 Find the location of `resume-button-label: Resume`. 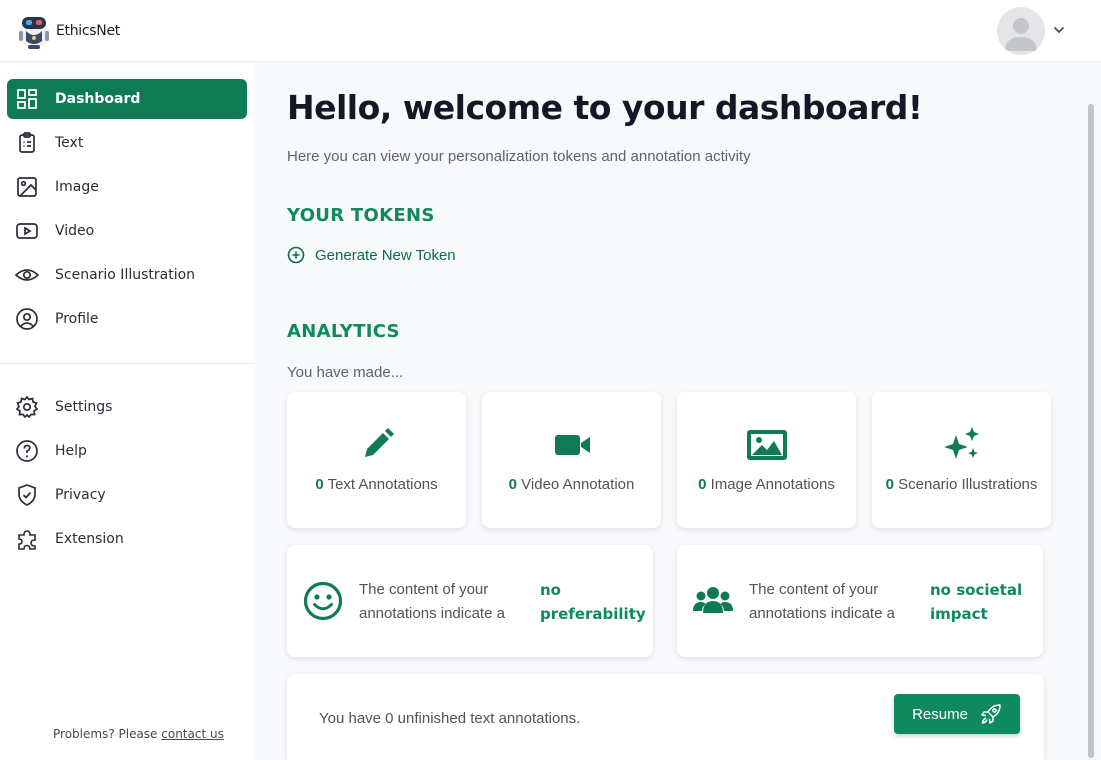

resume-button-label: Resume is located at coordinates (940, 714).